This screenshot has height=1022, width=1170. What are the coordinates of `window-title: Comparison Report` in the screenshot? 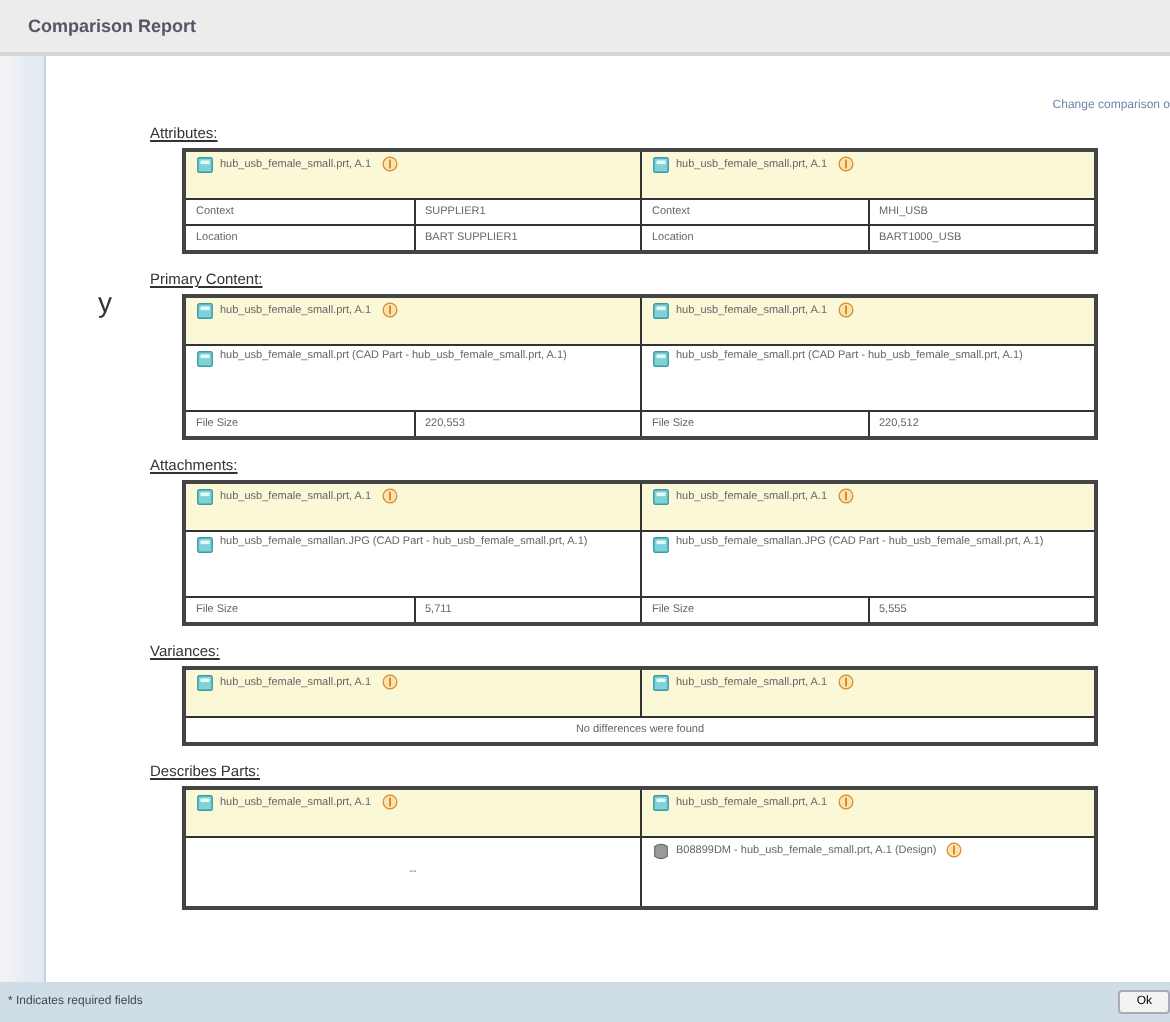 It's located at (112, 26).